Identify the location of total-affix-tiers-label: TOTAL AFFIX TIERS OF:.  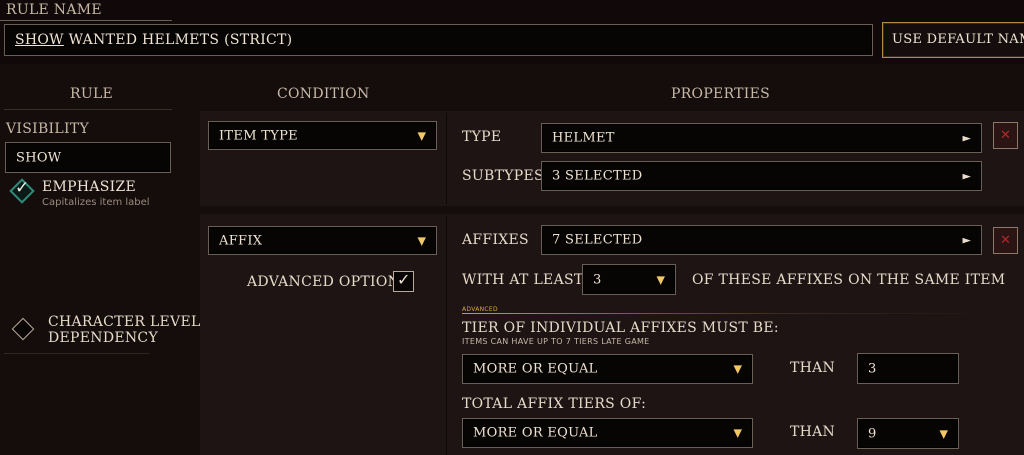
(554, 404).